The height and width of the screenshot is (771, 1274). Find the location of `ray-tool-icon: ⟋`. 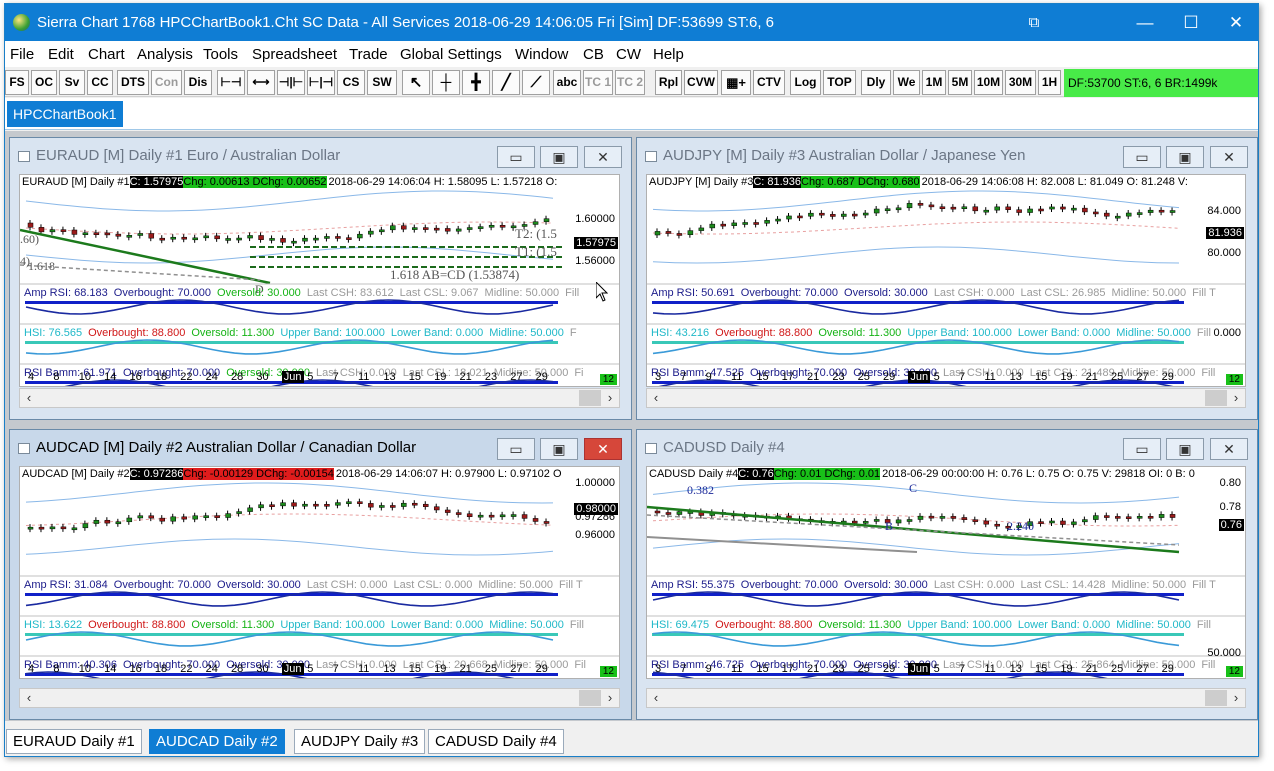

ray-tool-icon: ⟋ is located at coordinates (536, 82).